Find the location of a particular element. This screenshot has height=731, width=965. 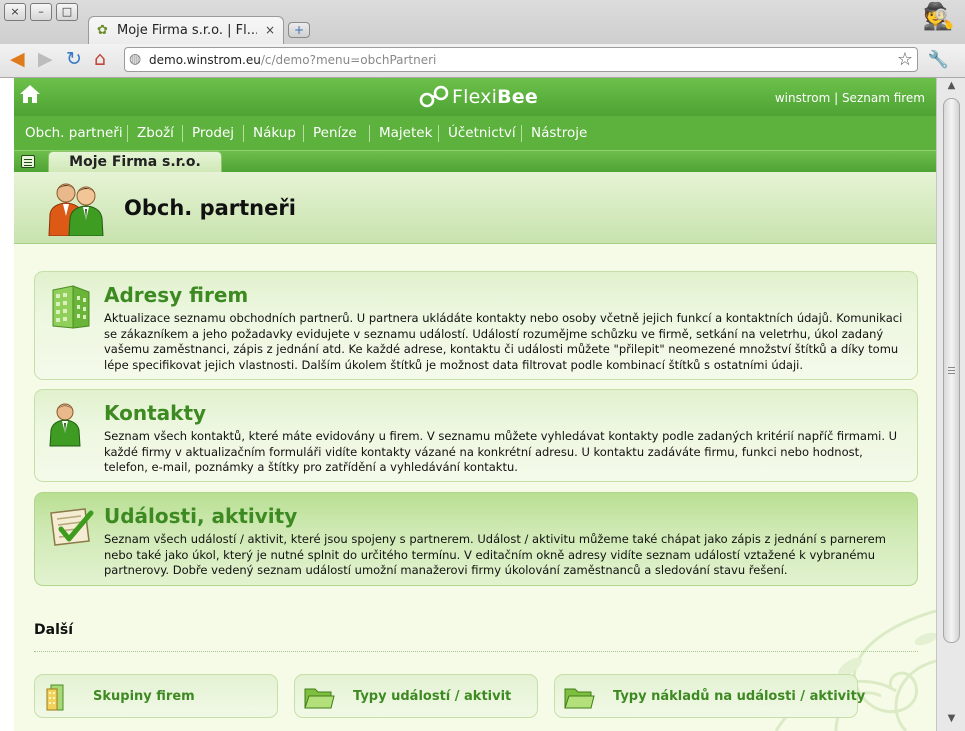

flexibee-logo-icon is located at coordinates (434, 96).